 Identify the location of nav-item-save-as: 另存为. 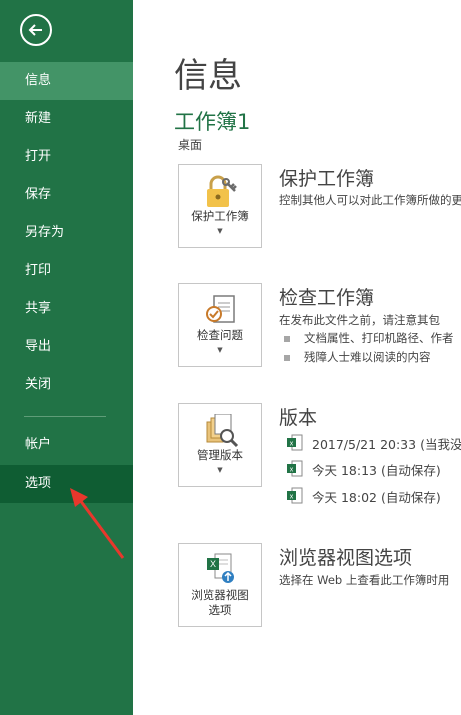
(66, 233).